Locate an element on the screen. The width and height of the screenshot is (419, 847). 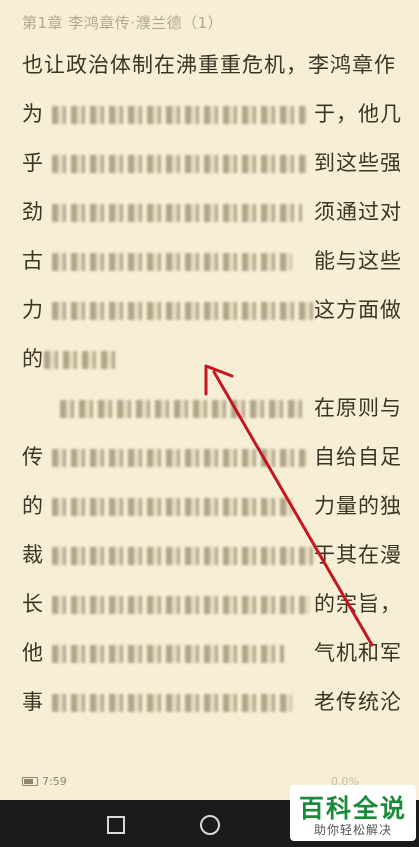
line-end: 气机和军 is located at coordinates (358, 653).